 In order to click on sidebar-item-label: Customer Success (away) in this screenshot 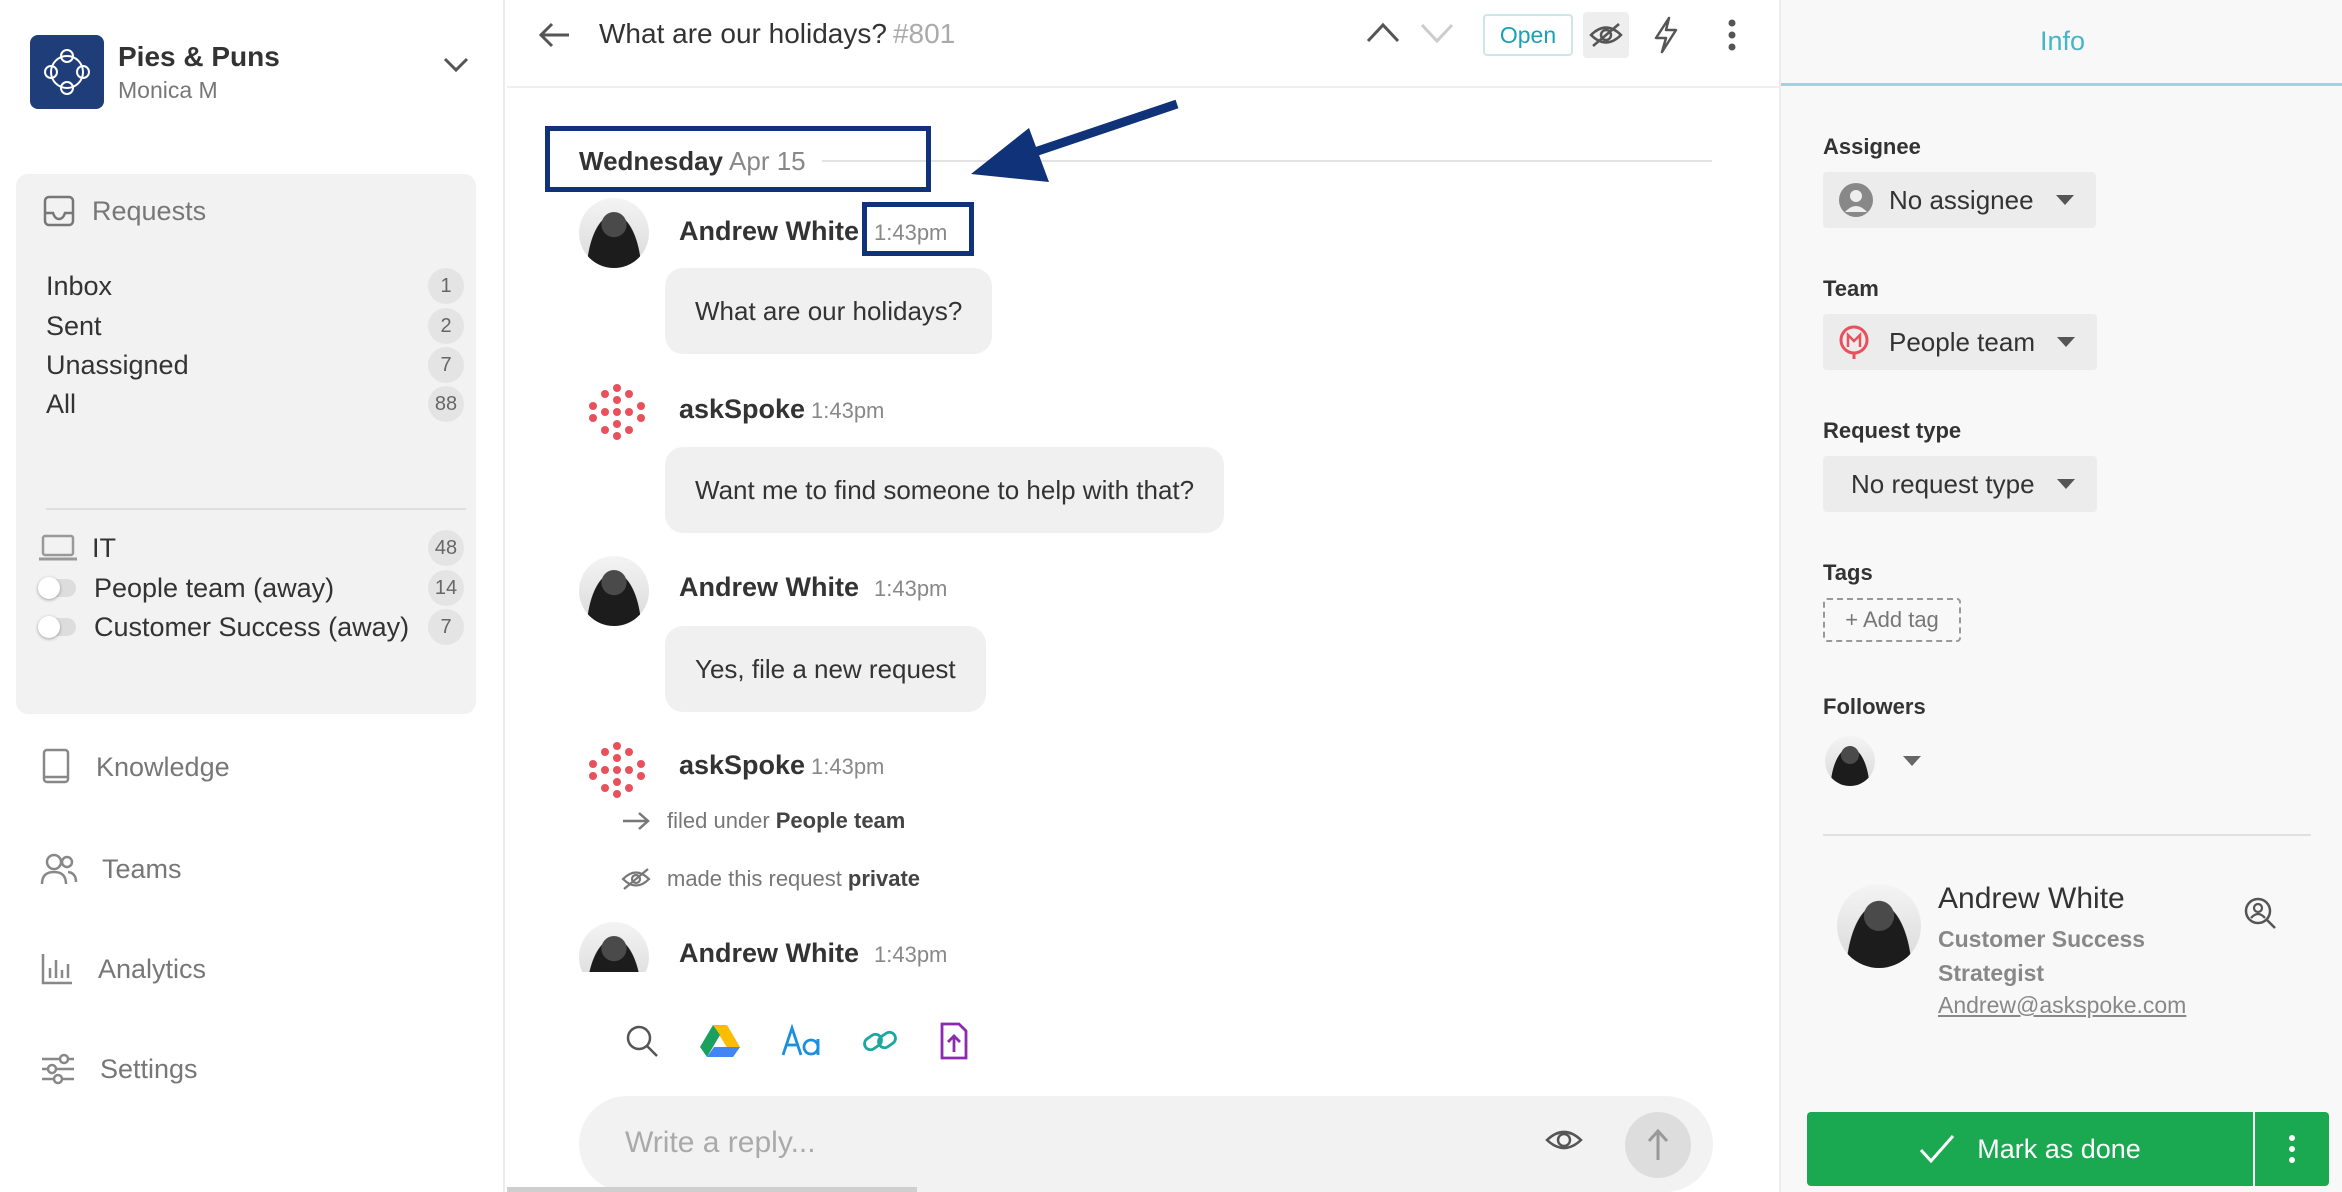, I will do `click(252, 626)`.